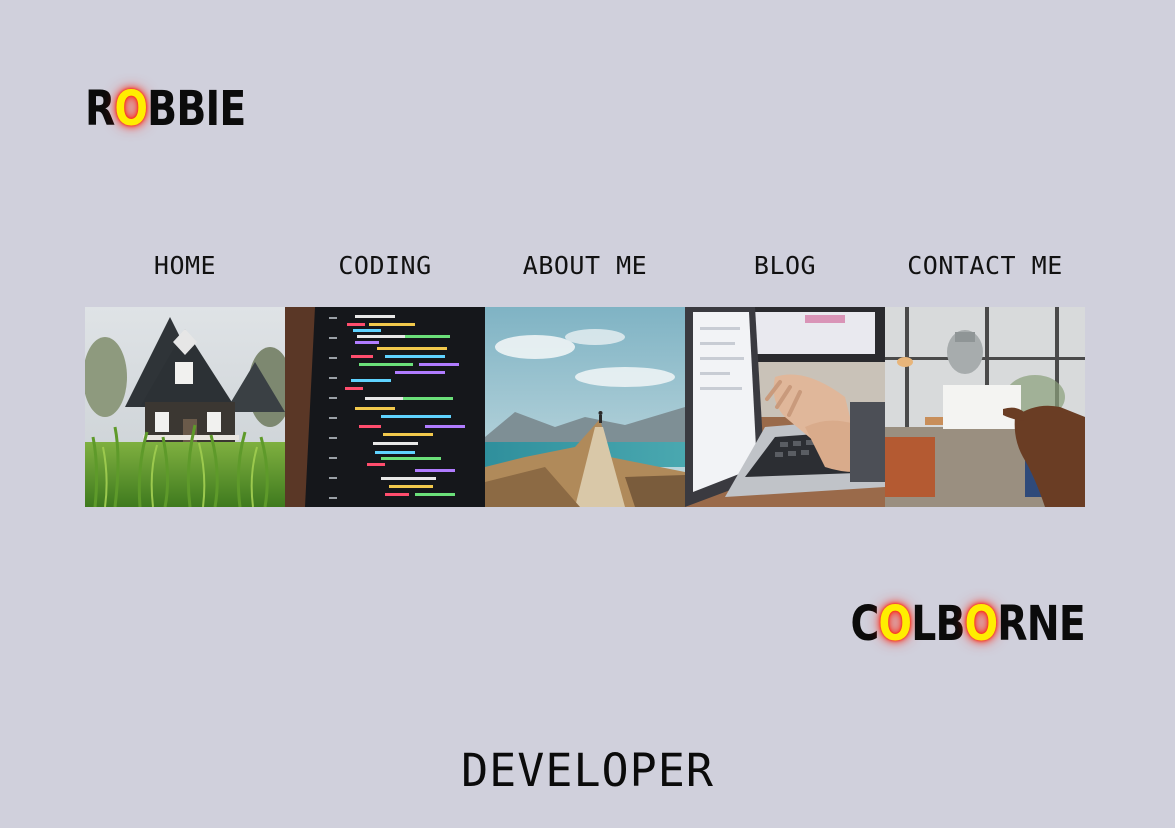  I want to click on logo-robbie: R O B B I E, so click(165, 109).